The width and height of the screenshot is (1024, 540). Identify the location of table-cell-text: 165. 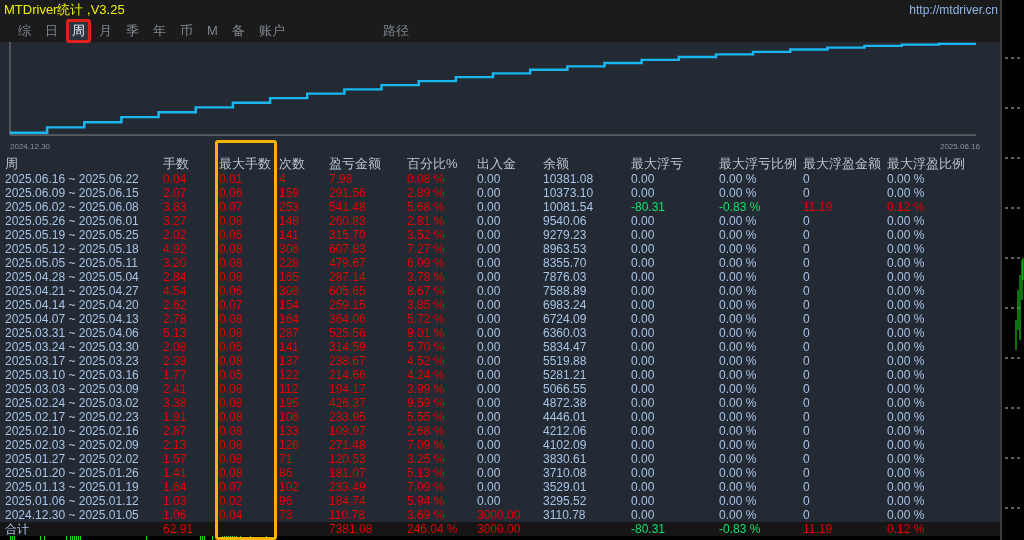
(290, 277).